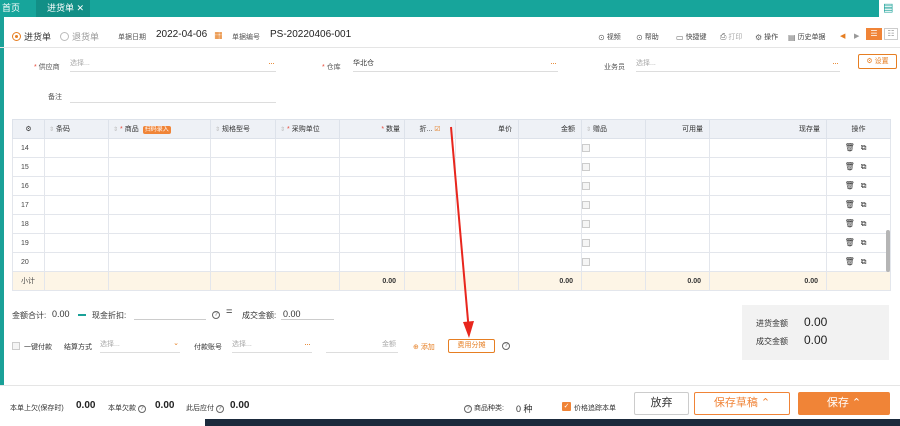 This screenshot has height=426, width=900. I want to click on amount-input: 金额, so click(362, 346).